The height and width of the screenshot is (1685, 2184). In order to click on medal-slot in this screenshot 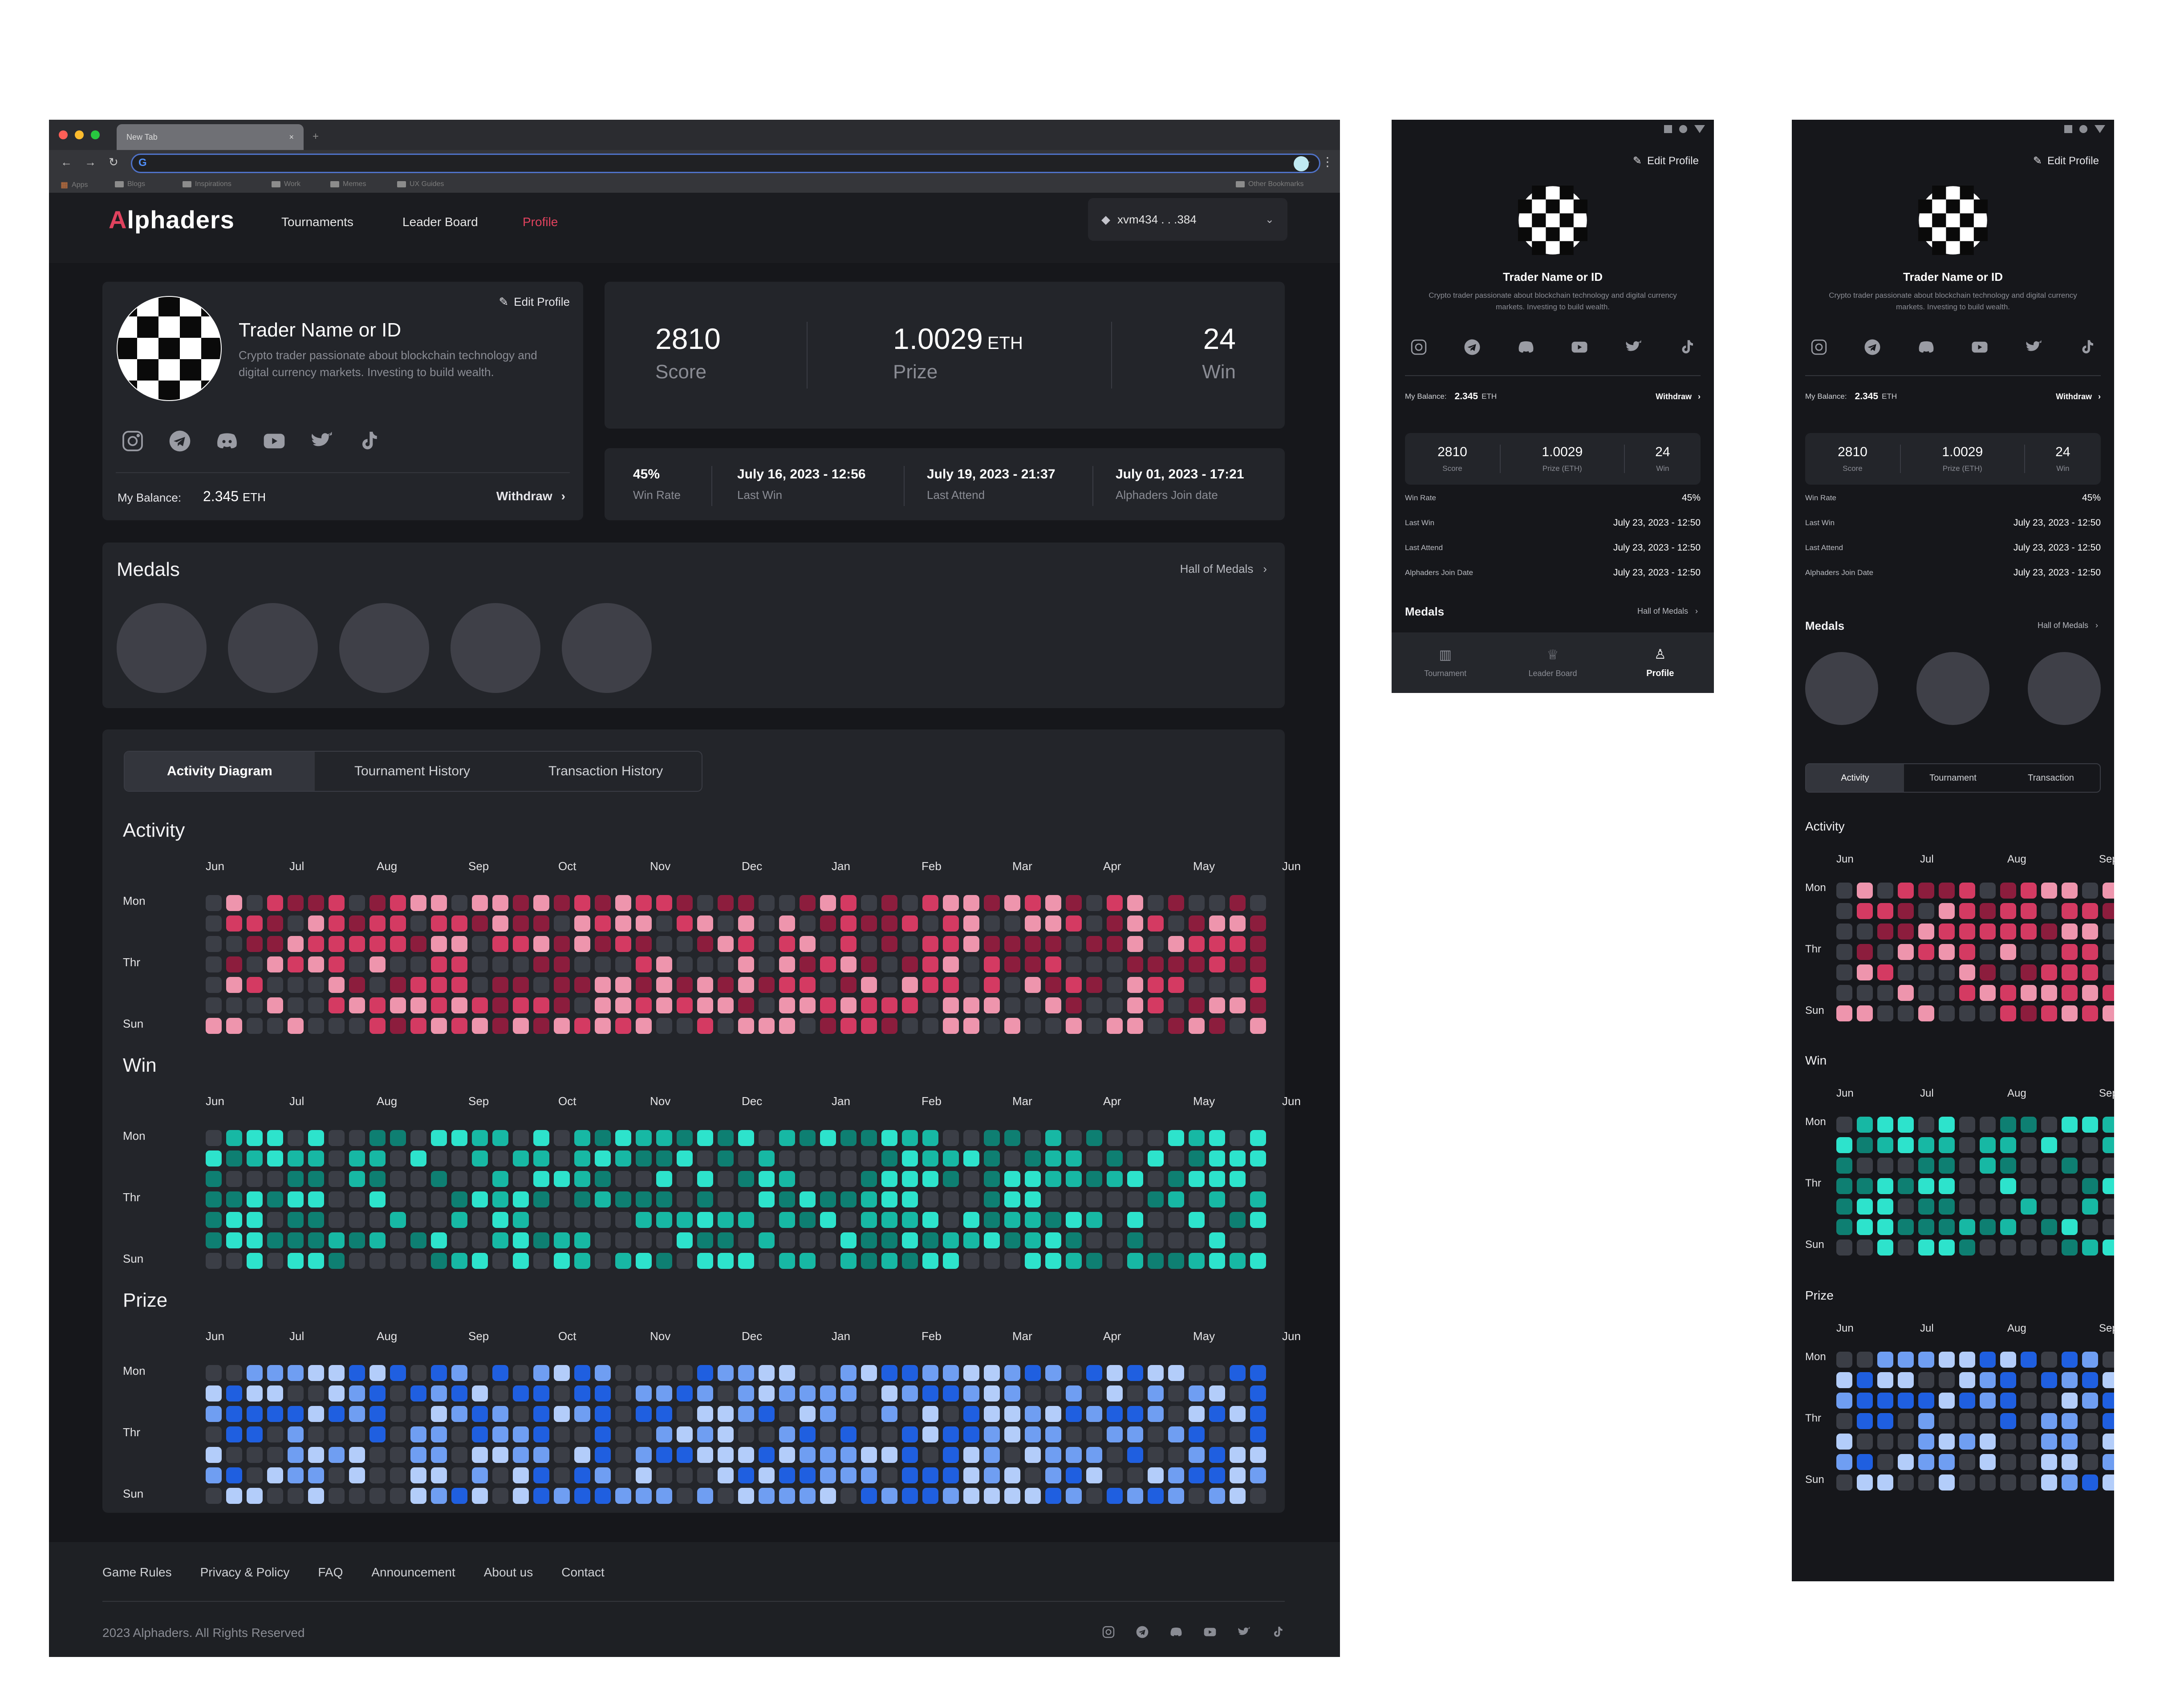, I will do `click(162, 648)`.